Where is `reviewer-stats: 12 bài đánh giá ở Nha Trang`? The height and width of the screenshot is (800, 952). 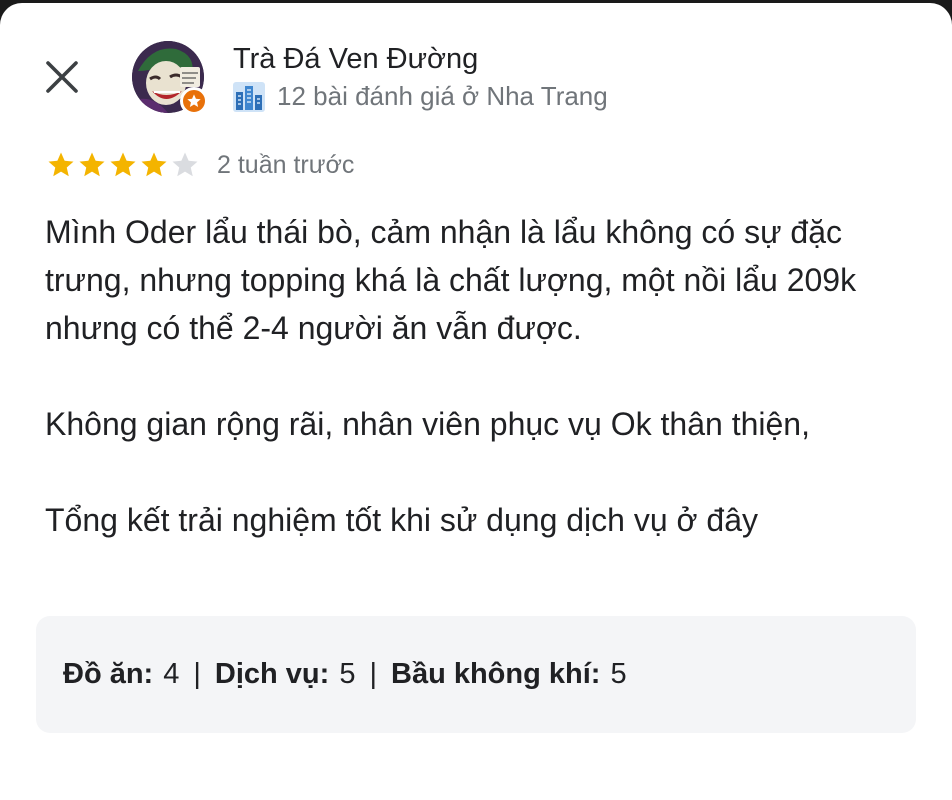 reviewer-stats: 12 bài đánh giá ở Nha Trang is located at coordinates (420, 96).